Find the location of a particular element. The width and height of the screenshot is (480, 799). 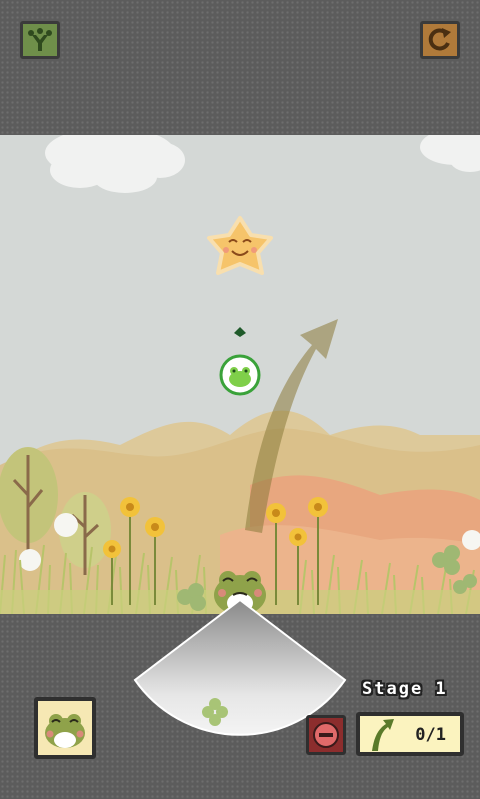

stop-button is located at coordinates (326, 735).